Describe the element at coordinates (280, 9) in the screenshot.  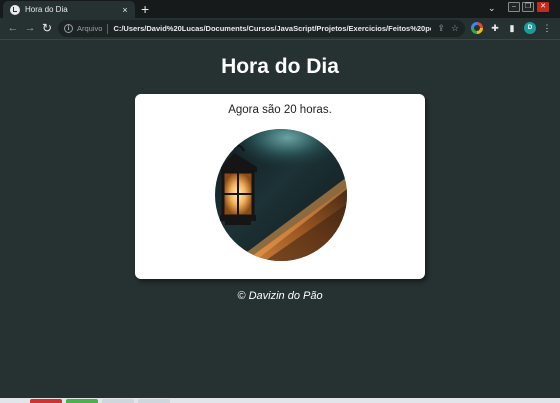
I see `tab-strip: Hora do Dia × + ⌄ – ❐ ✕` at that location.